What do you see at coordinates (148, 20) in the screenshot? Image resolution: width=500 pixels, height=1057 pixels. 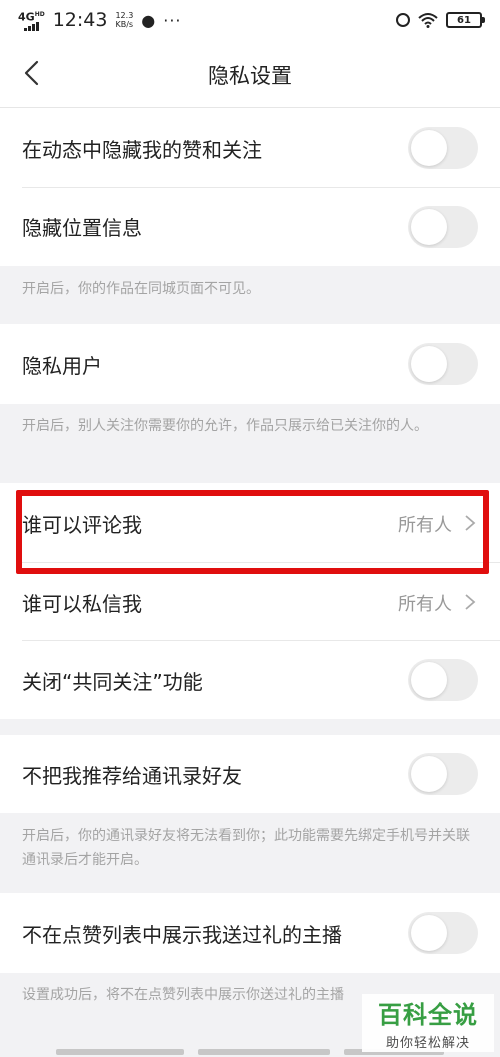 I see `wechat-icon: ●` at bounding box center [148, 20].